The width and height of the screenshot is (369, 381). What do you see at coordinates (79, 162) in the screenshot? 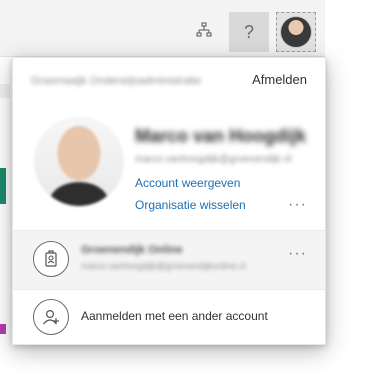
I see `user-avatar-large` at bounding box center [79, 162].